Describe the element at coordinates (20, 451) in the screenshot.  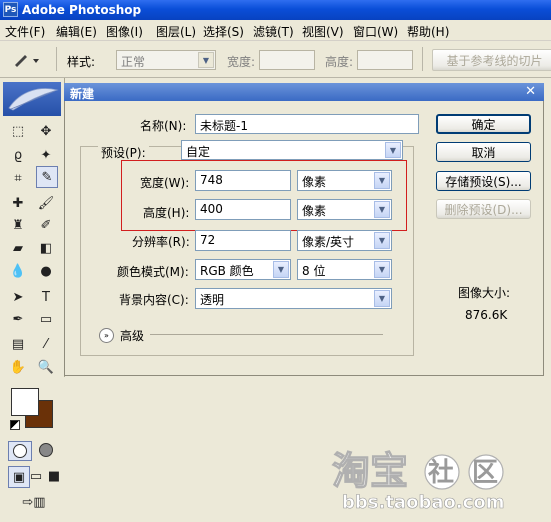
I see `standard-mode-icon` at that location.